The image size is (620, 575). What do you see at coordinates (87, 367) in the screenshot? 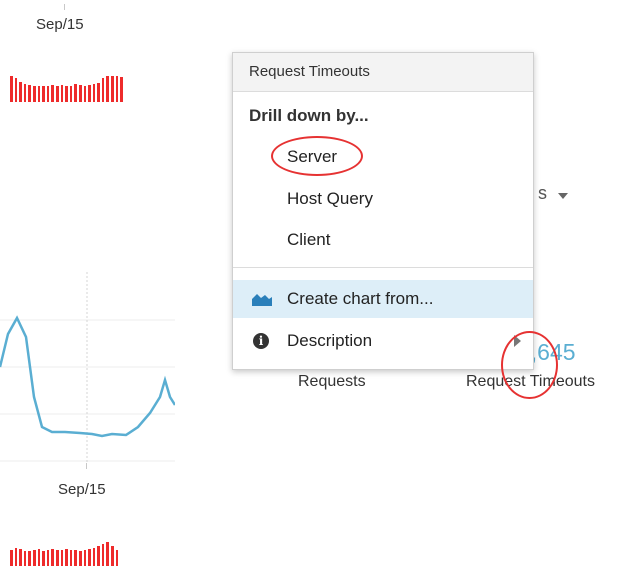
I see `request-line-chart` at bounding box center [87, 367].